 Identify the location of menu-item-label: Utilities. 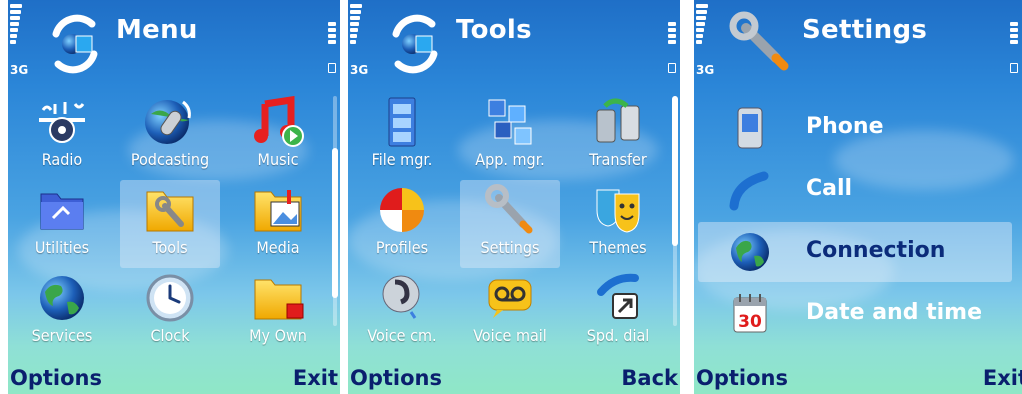
(62, 247).